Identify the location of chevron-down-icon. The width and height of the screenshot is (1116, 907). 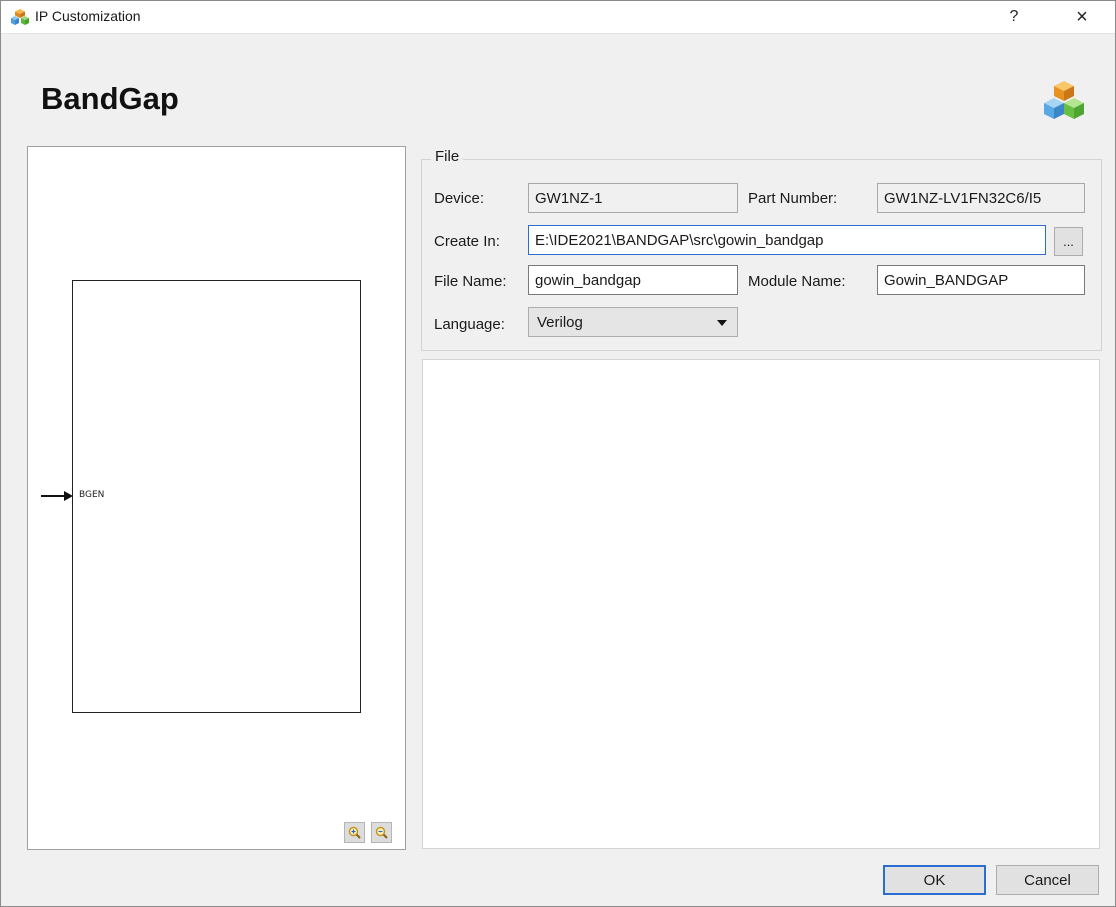
(722, 323).